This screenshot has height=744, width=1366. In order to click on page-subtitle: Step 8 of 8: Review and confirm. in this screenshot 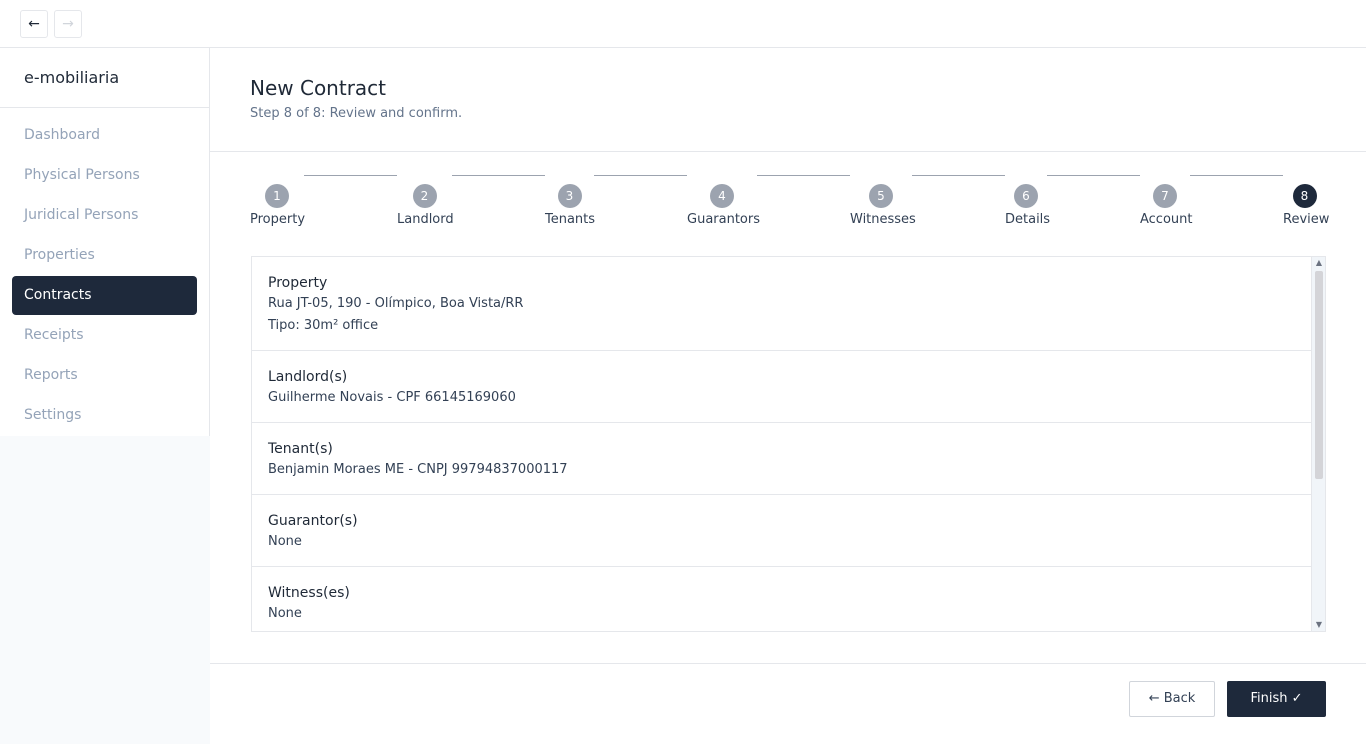, I will do `click(356, 113)`.